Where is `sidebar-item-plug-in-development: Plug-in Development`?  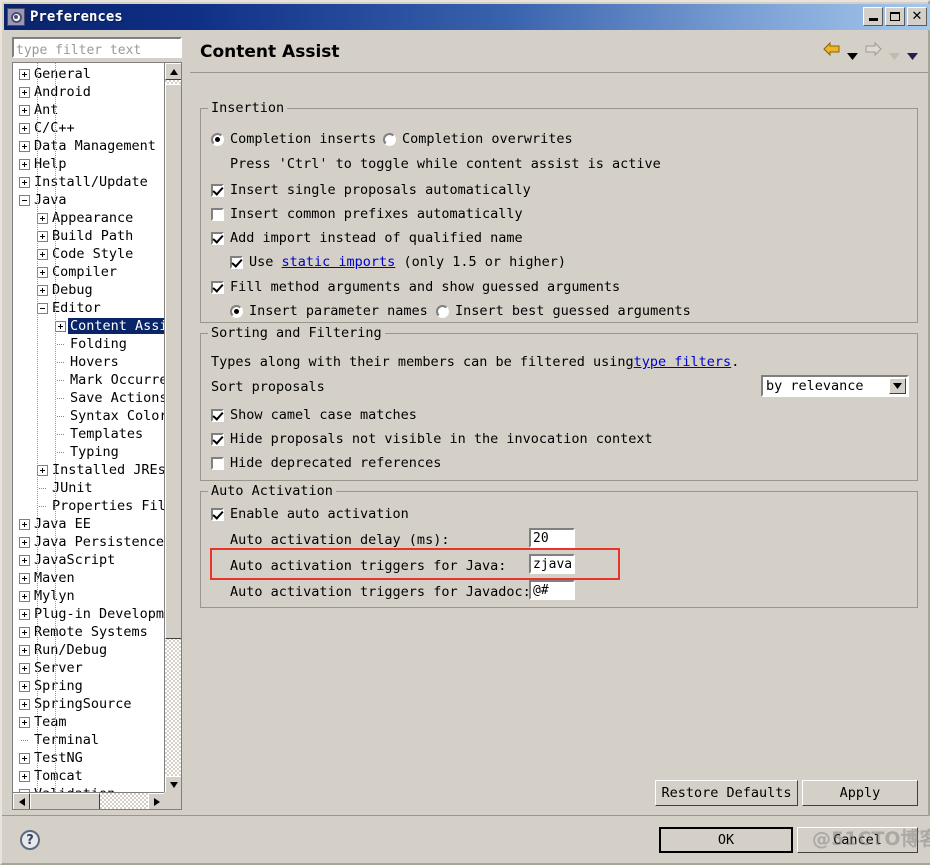
sidebar-item-plug-in-development: Plug-in Development is located at coordinates (89, 614).